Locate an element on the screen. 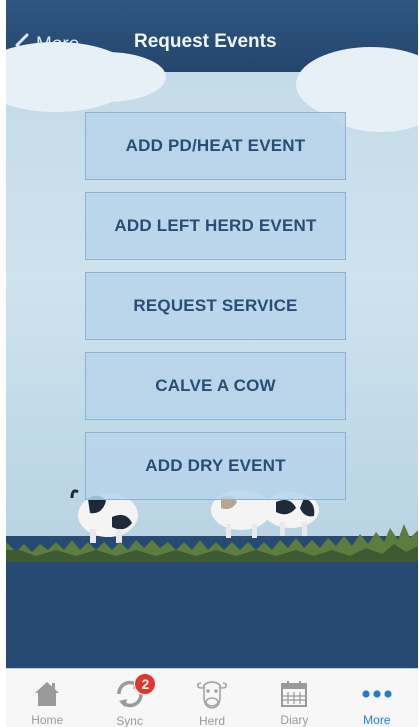 The height and width of the screenshot is (727, 419). add-dry-event-button: ADD DRY EVENT is located at coordinates (215, 466).